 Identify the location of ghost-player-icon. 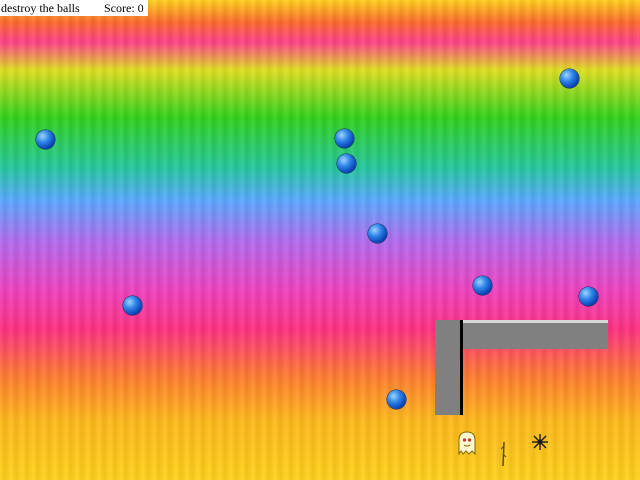
(467, 443).